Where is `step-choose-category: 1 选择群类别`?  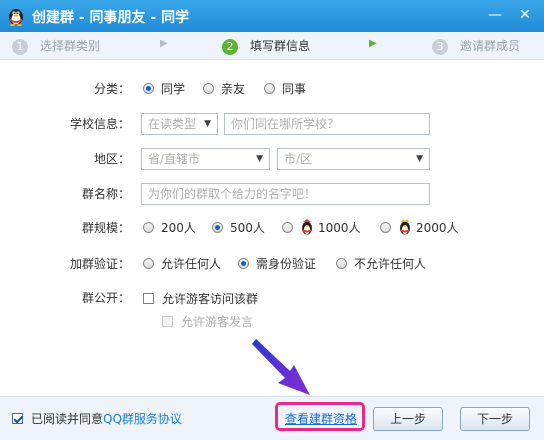 step-choose-category: 1 选择群类别 is located at coordinates (56, 46).